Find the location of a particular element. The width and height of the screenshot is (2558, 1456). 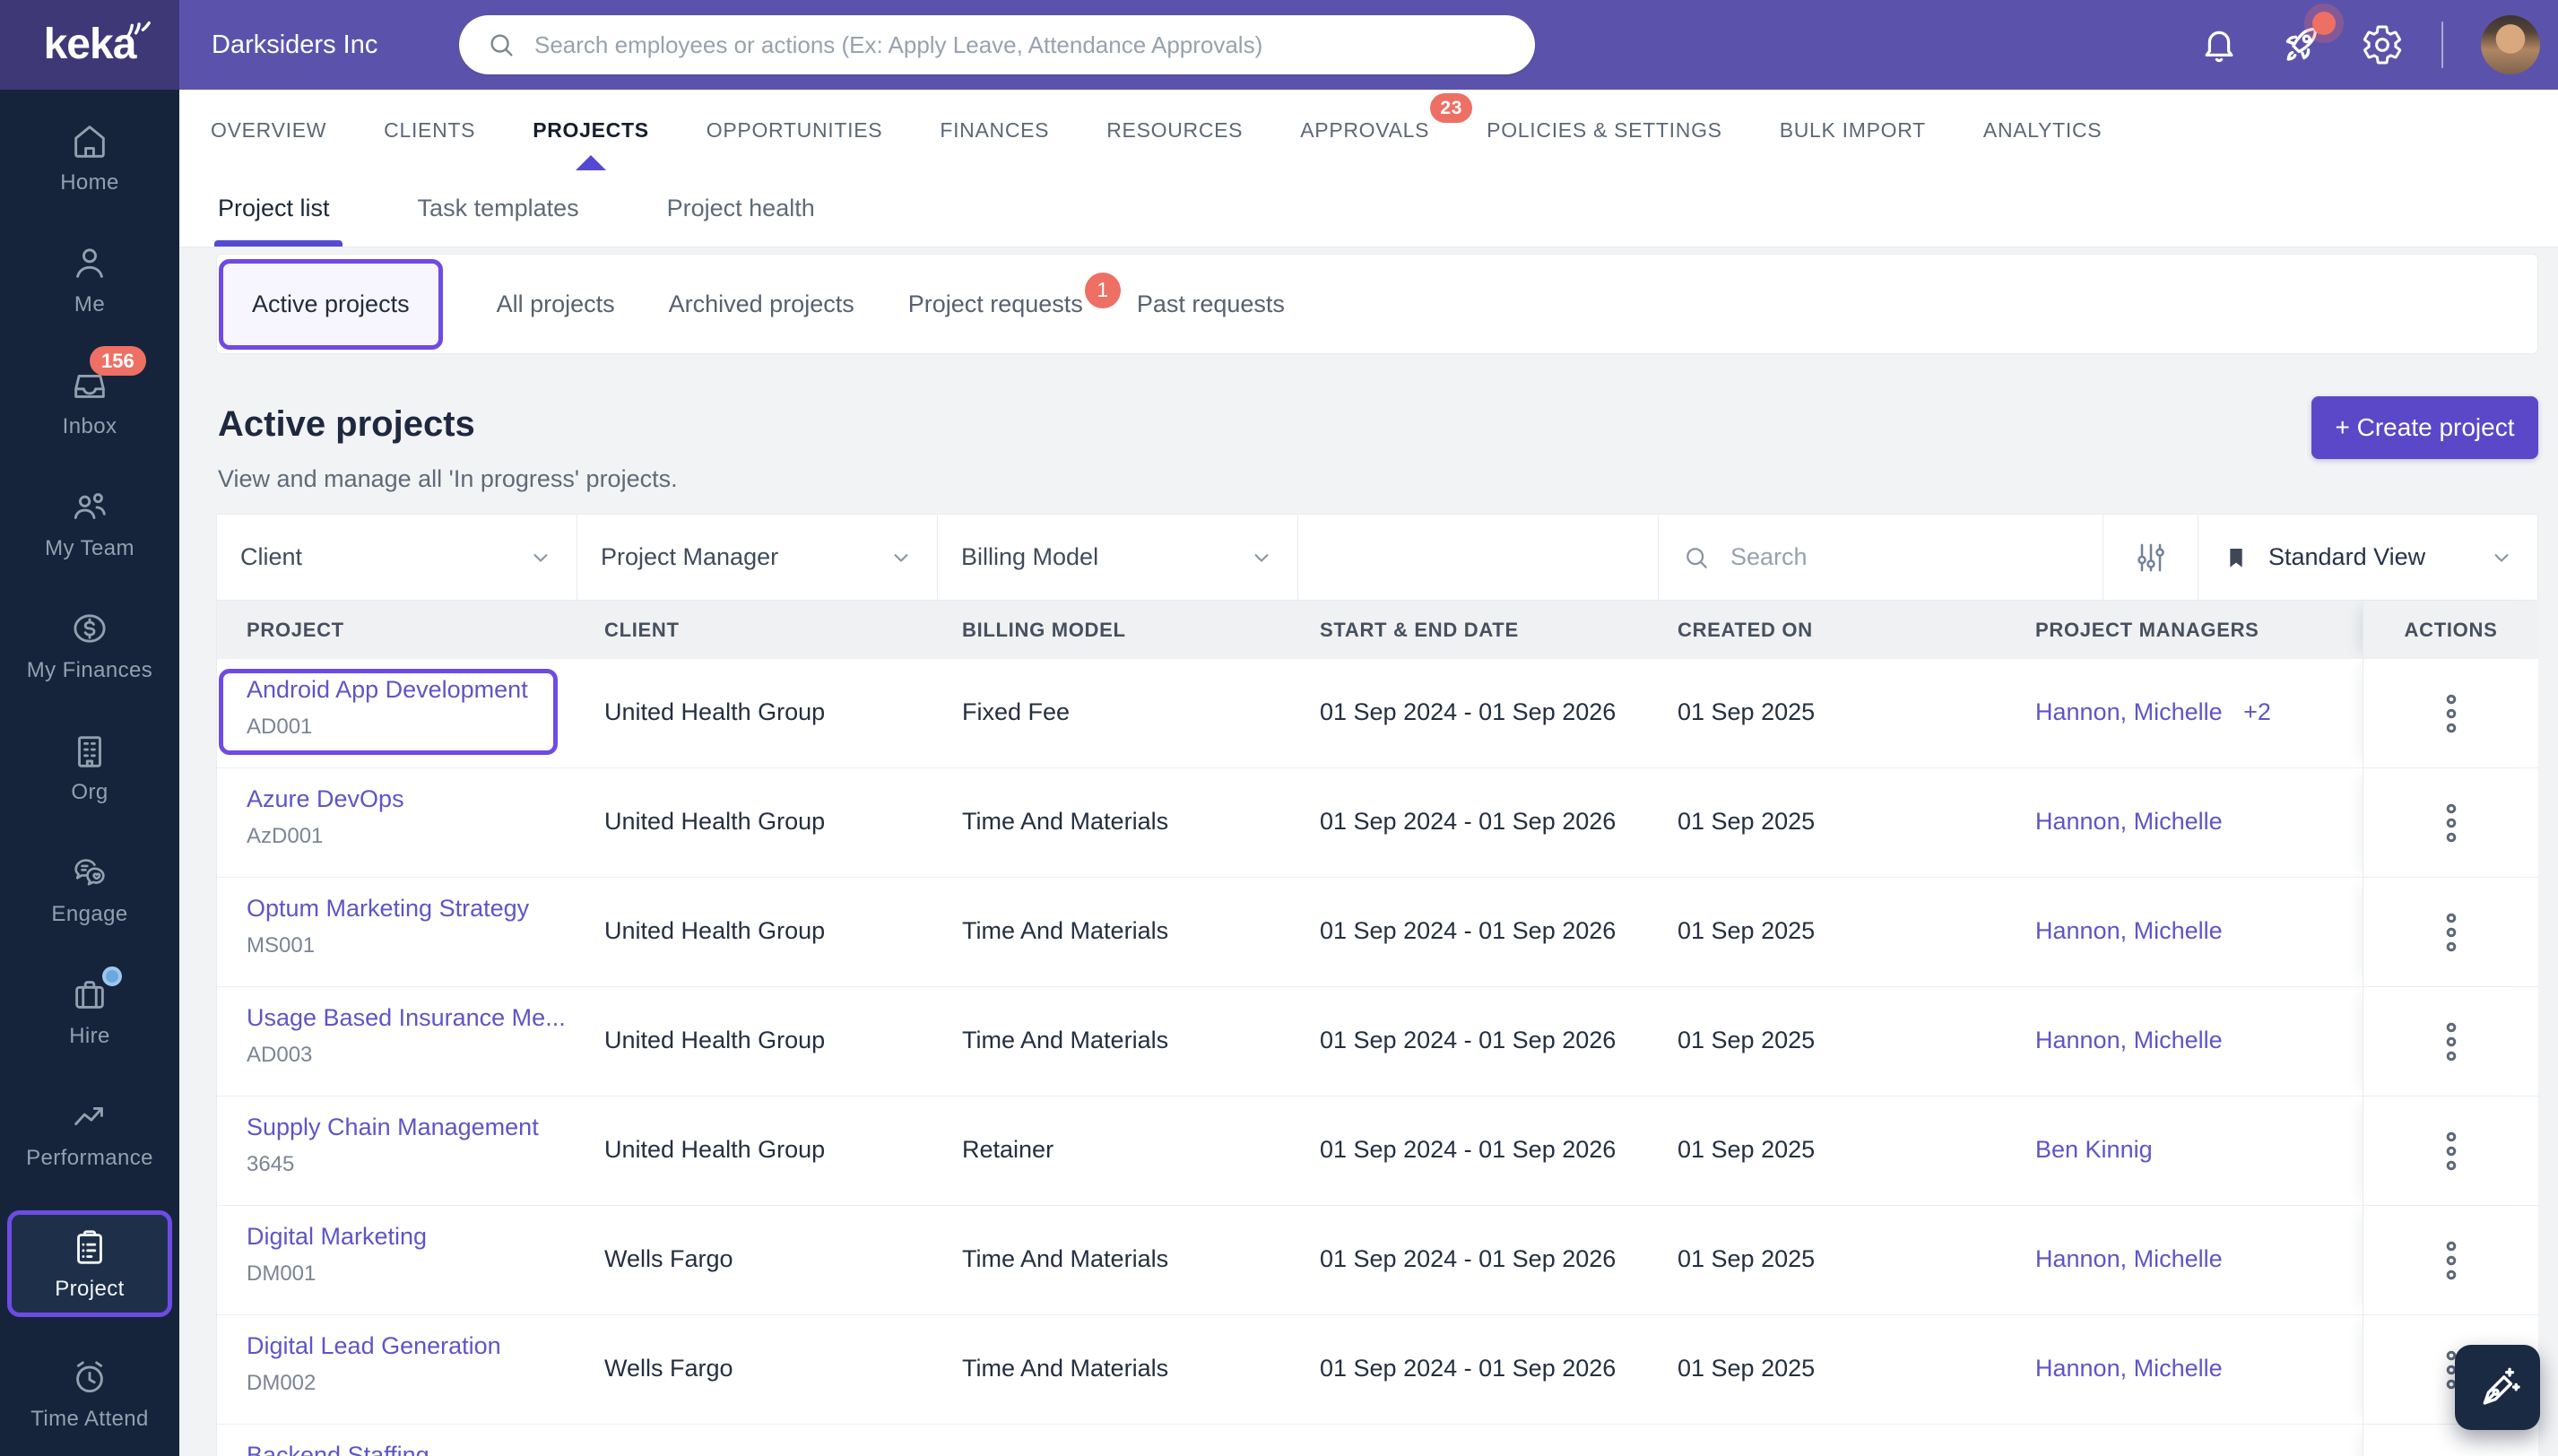

nav-tab: PROJECTS is located at coordinates (591, 130).